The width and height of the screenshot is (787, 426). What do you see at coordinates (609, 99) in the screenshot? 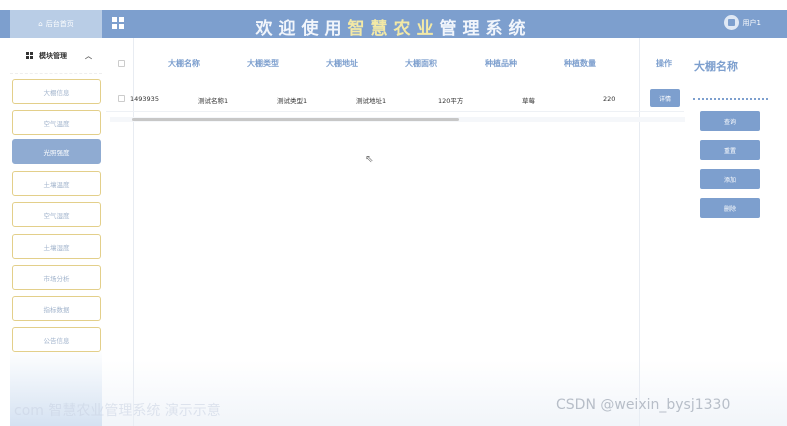
I see `cell-quantity: 220` at bounding box center [609, 99].